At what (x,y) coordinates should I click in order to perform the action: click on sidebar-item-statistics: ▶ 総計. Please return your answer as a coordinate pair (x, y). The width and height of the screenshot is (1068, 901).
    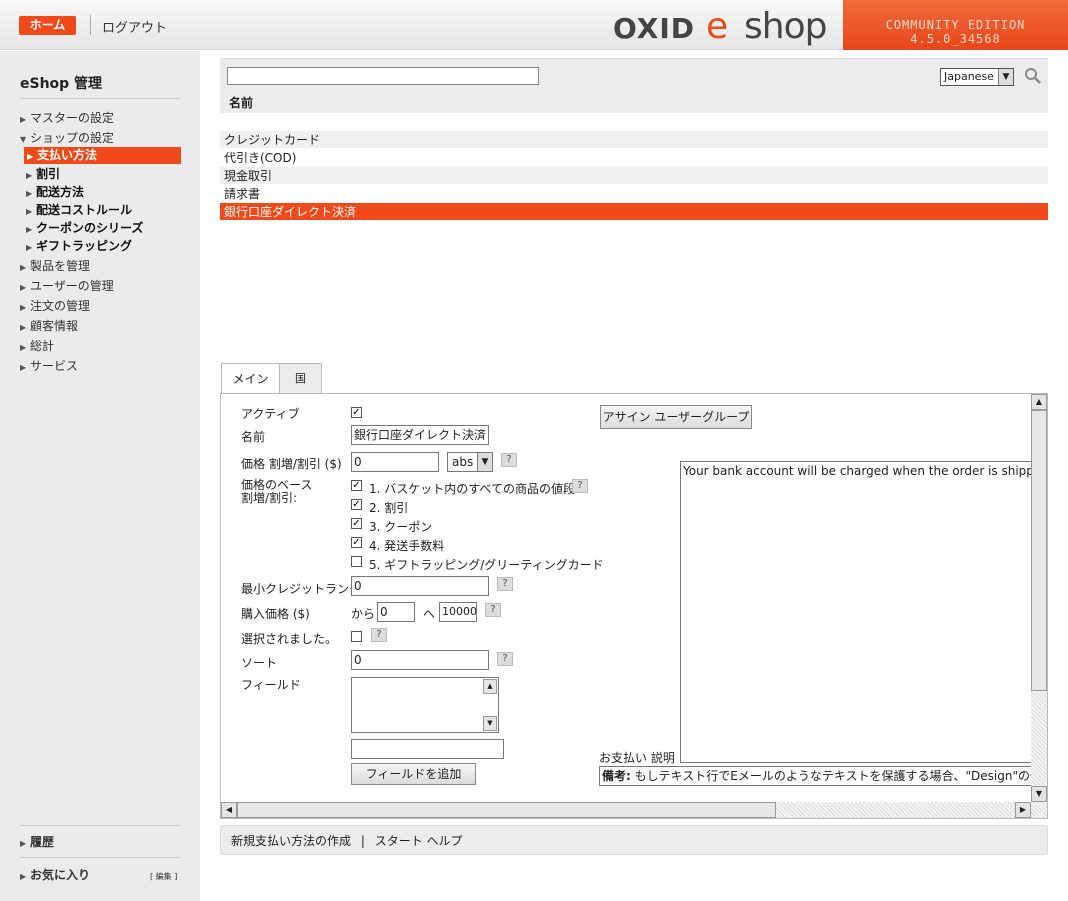
    Looking at the image, I should click on (37, 345).